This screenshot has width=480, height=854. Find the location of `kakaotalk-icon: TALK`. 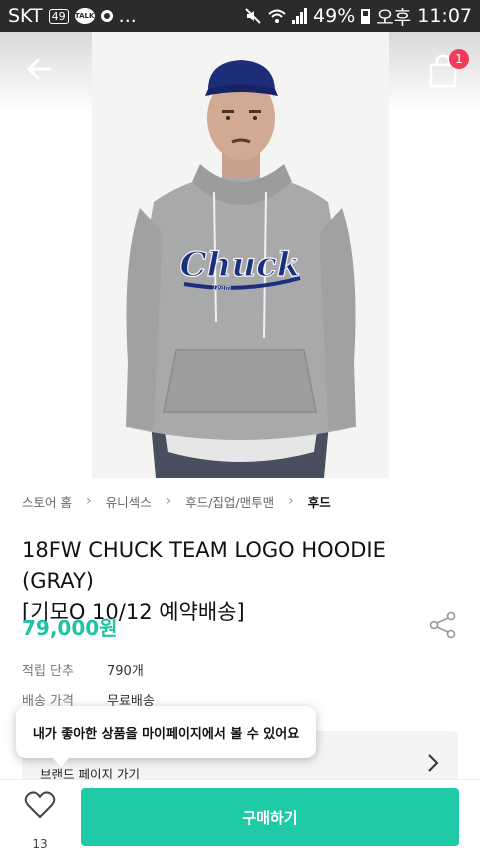

kakaotalk-icon: TALK is located at coordinates (84, 16).